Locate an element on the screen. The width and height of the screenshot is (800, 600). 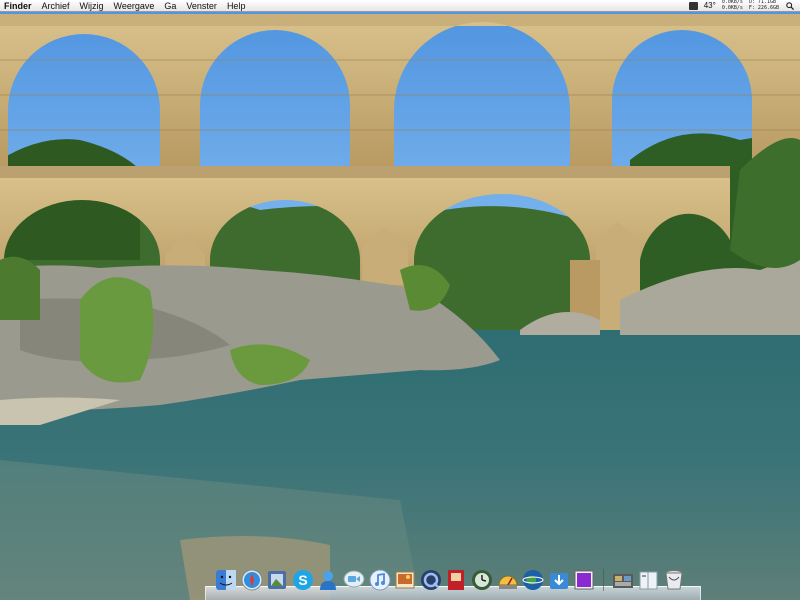
dock-frontrow is located at coordinates (584, 580).